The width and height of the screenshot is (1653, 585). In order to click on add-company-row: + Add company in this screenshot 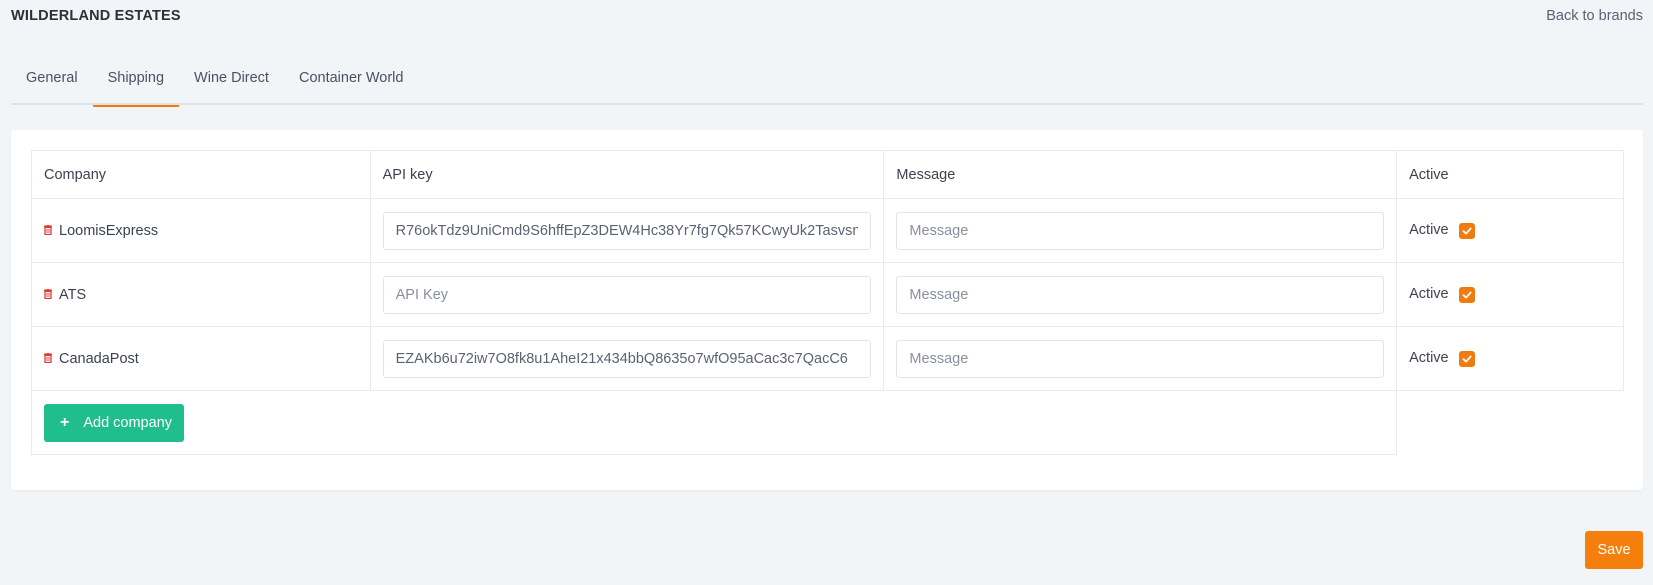, I will do `click(827, 422)`.